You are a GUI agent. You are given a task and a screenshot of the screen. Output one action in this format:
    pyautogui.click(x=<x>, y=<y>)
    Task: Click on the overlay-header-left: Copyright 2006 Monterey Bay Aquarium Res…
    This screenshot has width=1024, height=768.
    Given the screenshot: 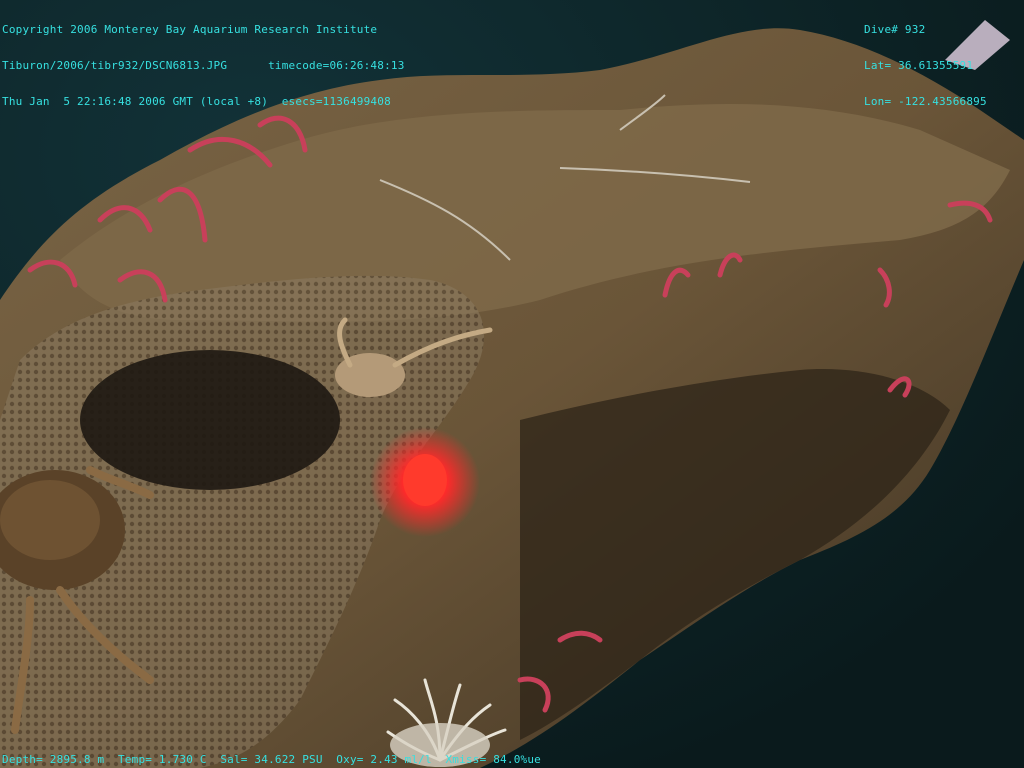 What is the action you would take?
    pyautogui.click(x=203, y=60)
    